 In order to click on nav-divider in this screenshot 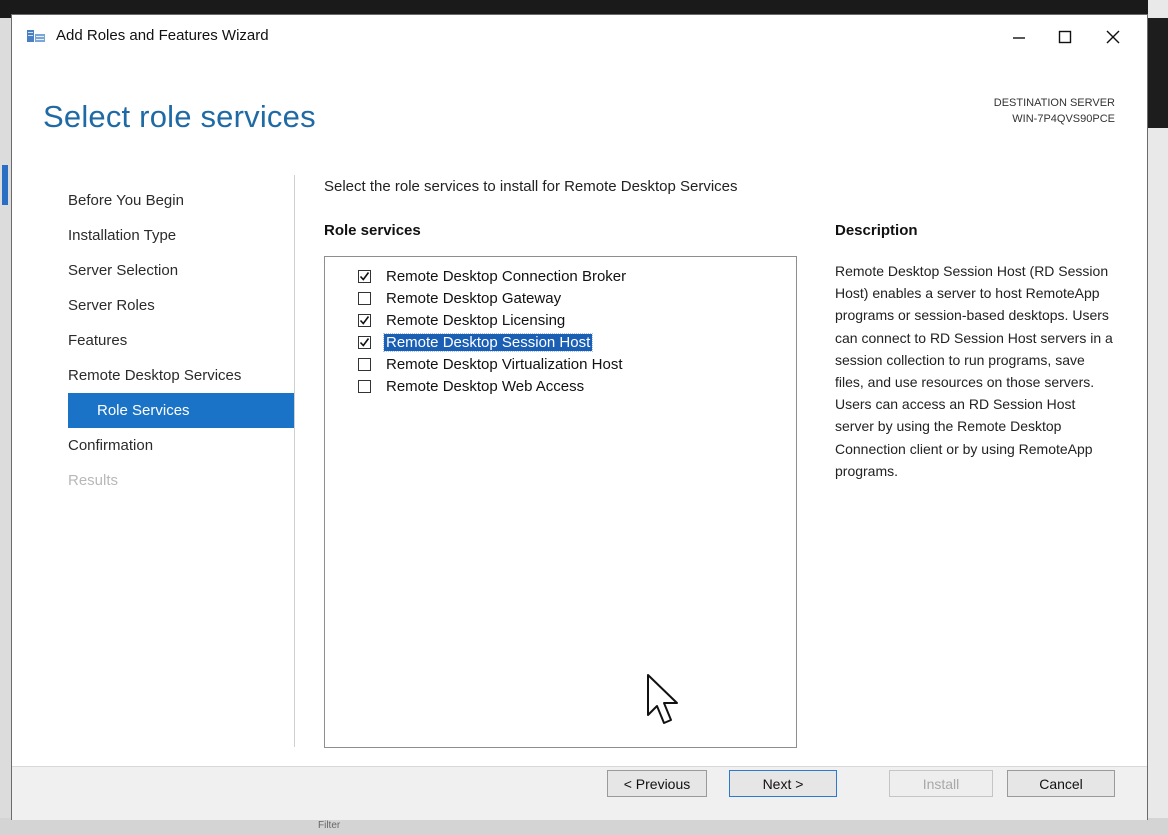, I will do `click(294, 461)`.